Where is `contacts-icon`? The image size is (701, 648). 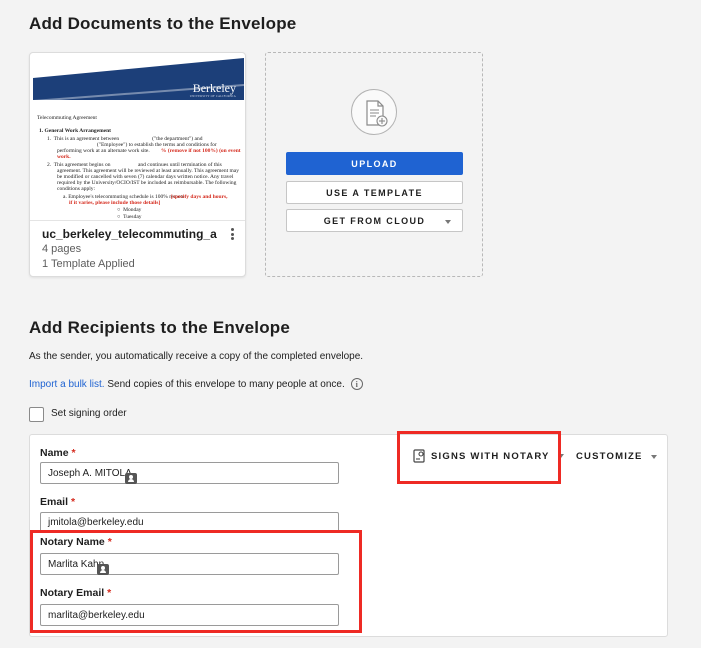 contacts-icon is located at coordinates (130, 478).